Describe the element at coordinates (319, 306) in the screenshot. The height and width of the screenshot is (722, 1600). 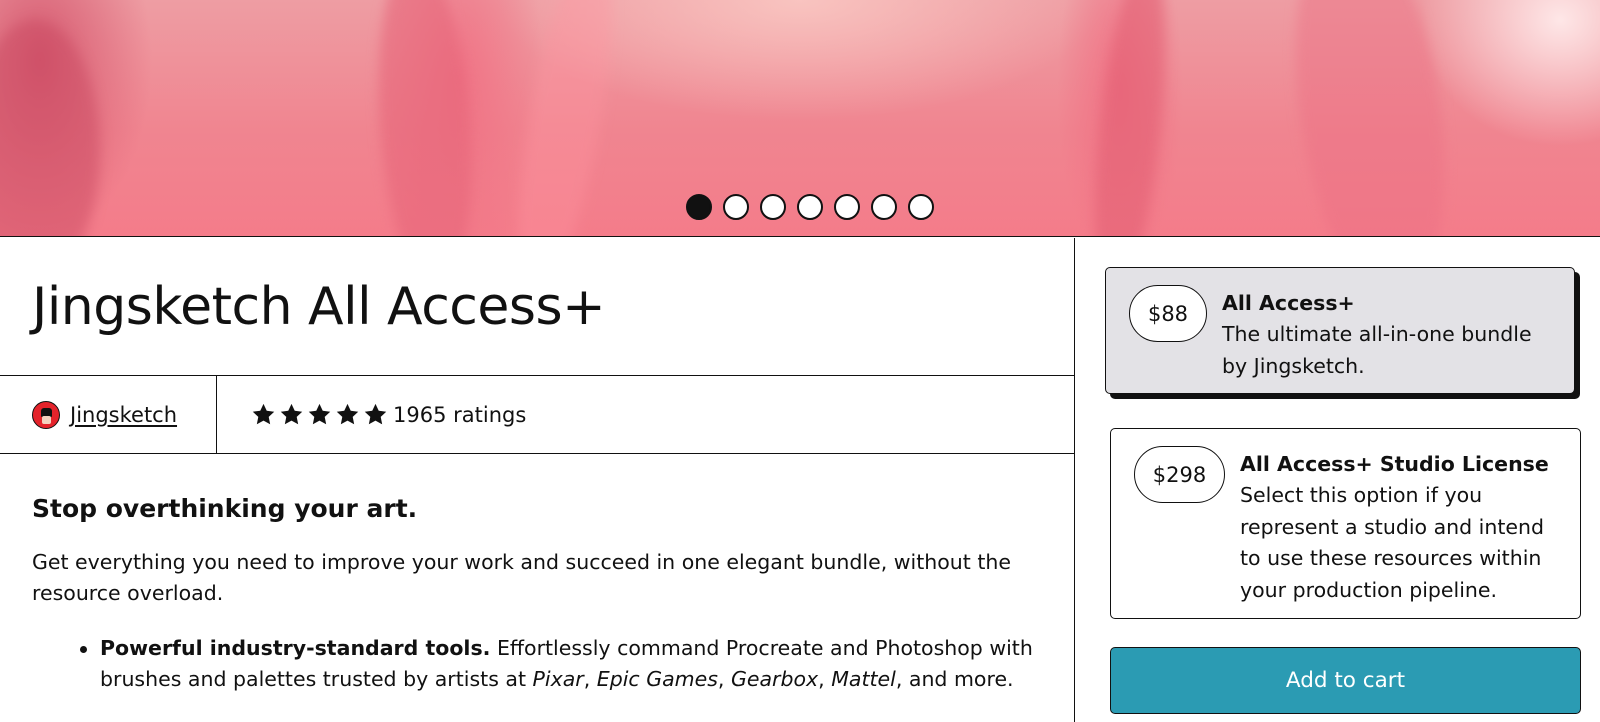
I see `product-title: Jingsketch All Access+` at that location.